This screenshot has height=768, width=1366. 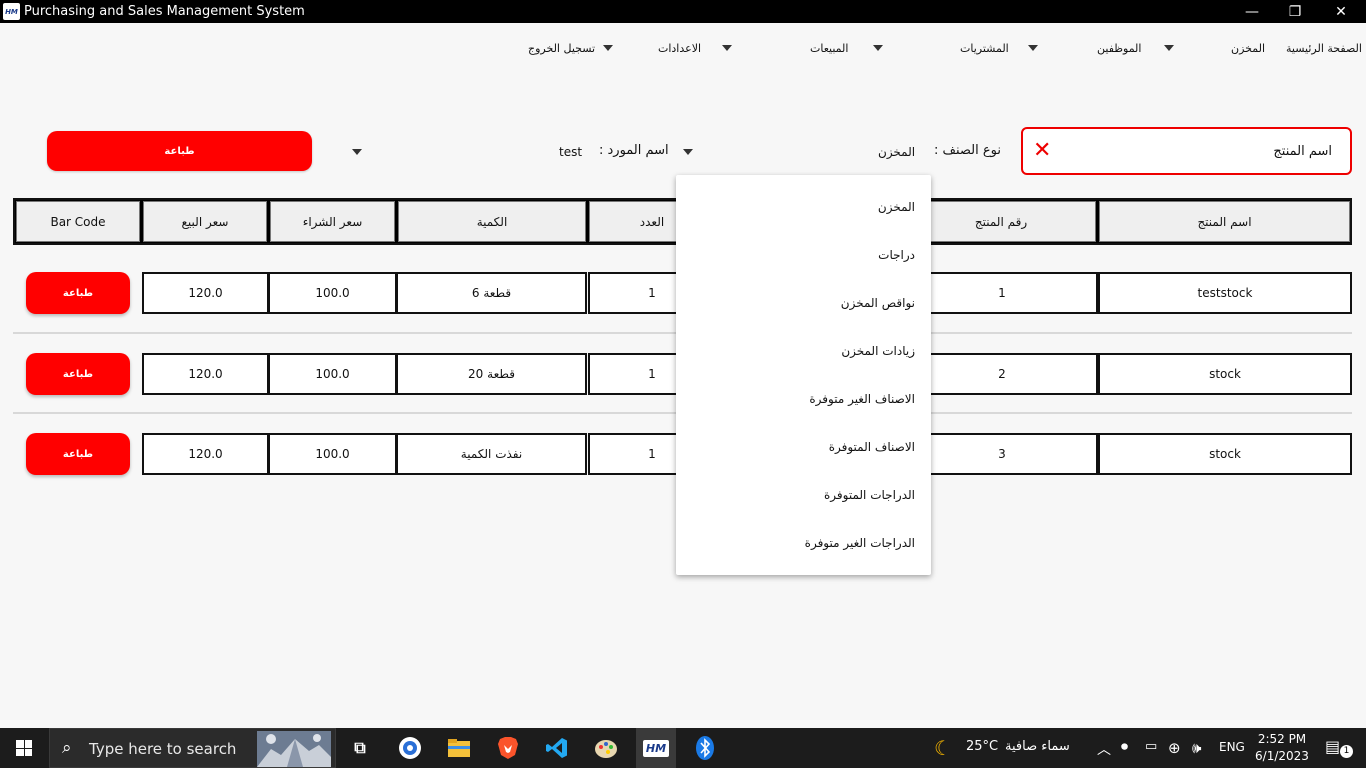 I want to click on chevron-up-icon: ︿, so click(x=1104, y=749).